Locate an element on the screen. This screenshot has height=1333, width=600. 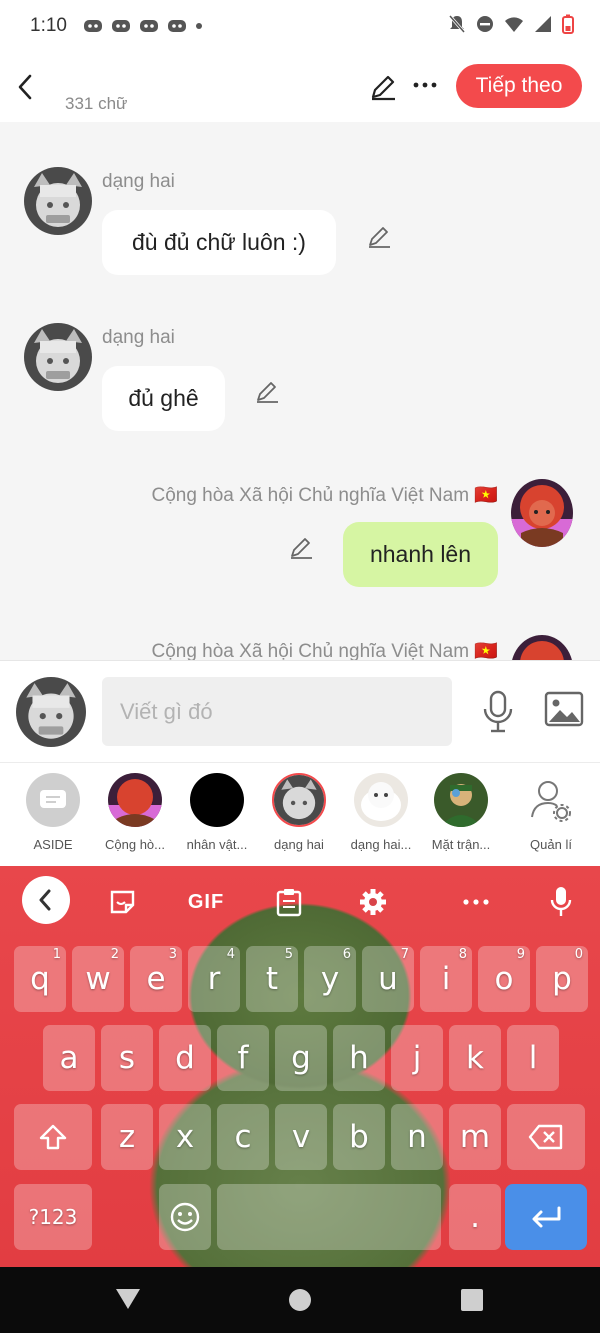
shift-key is located at coordinates (53, 1137).